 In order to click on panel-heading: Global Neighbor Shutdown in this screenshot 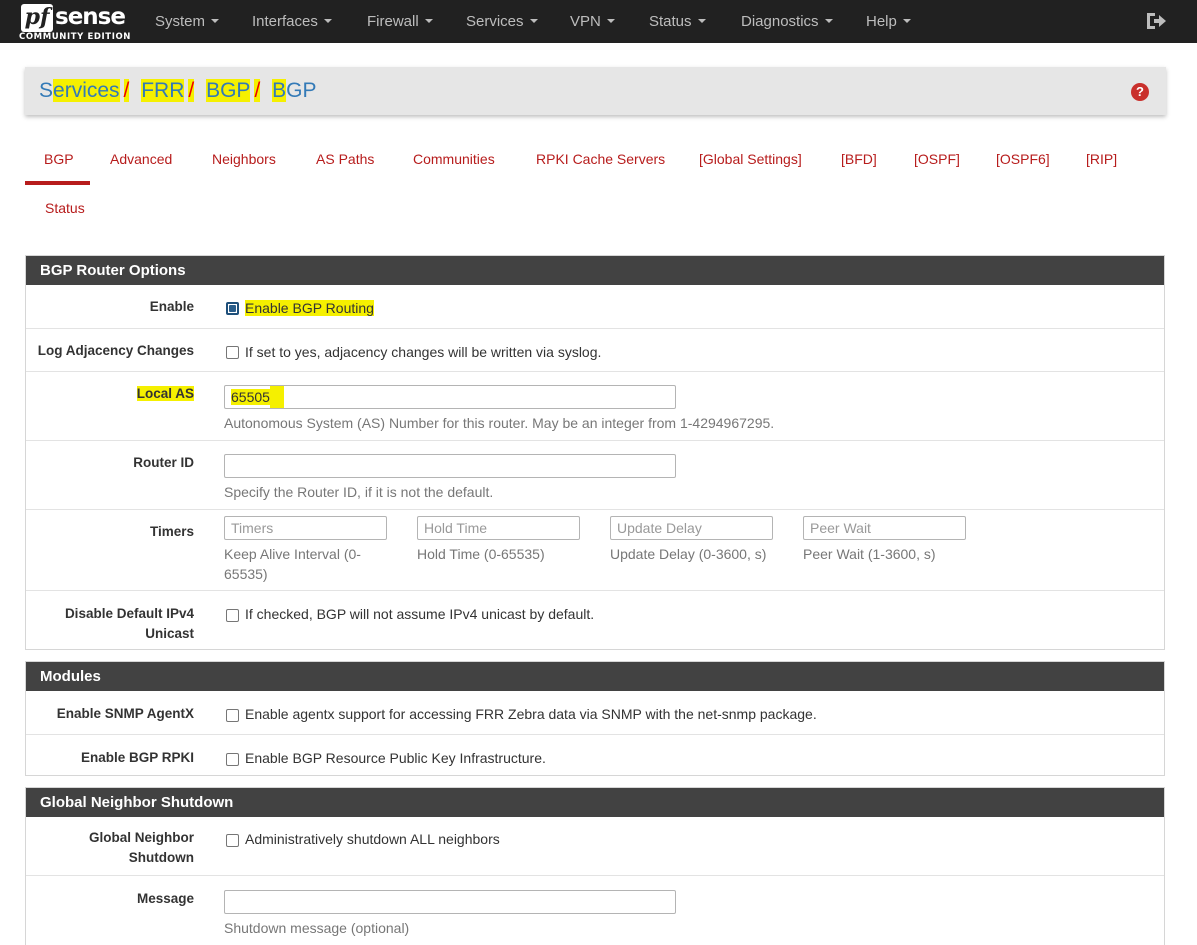, I will do `click(595, 802)`.